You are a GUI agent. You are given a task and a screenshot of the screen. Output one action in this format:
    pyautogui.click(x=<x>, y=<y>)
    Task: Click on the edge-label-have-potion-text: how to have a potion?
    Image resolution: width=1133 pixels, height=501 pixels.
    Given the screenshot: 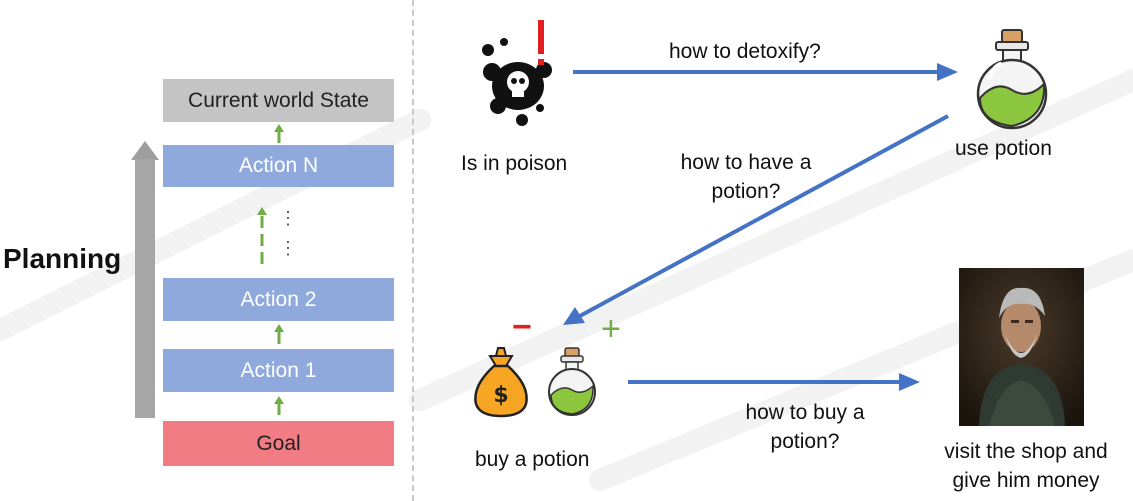 What is the action you would take?
    pyautogui.click(x=746, y=177)
    